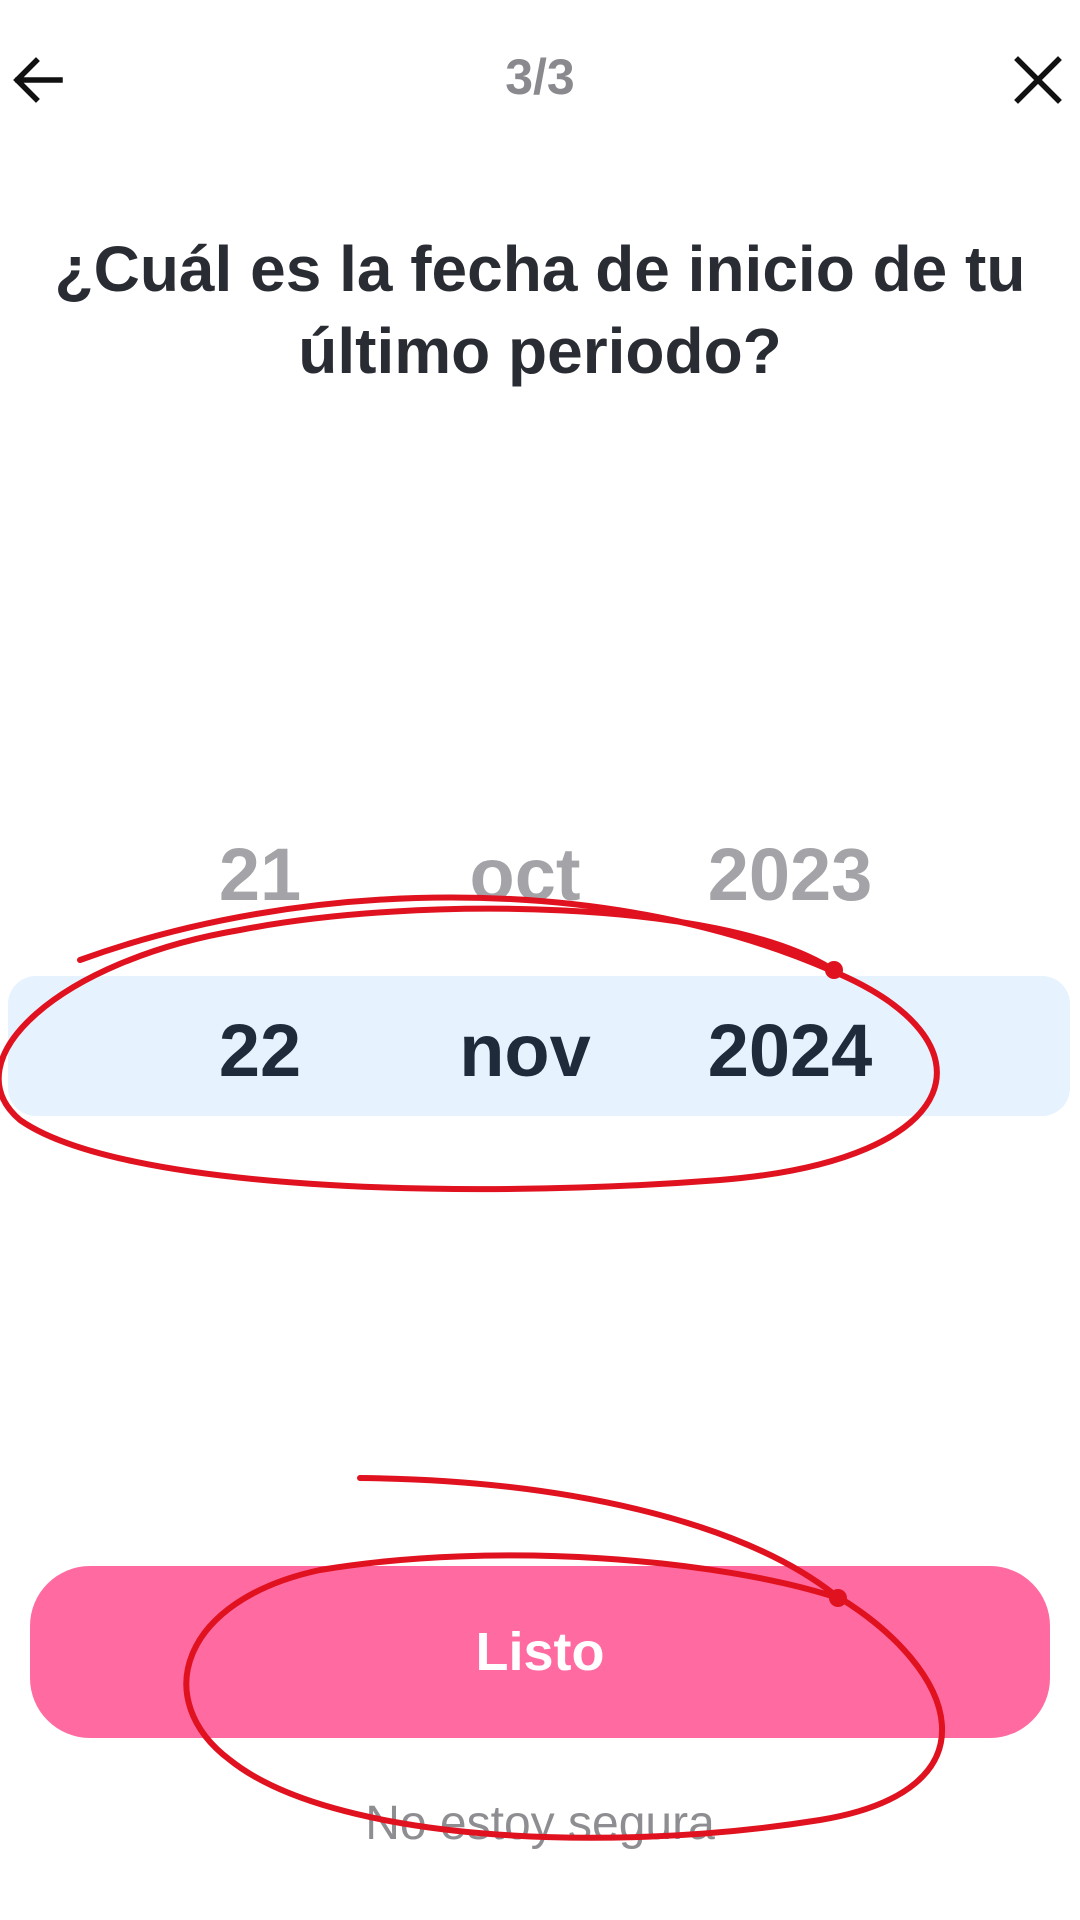 This screenshot has height=1920, width=1080. What do you see at coordinates (790, 1050) in the screenshot?
I see `year-selected-option: 2024` at bounding box center [790, 1050].